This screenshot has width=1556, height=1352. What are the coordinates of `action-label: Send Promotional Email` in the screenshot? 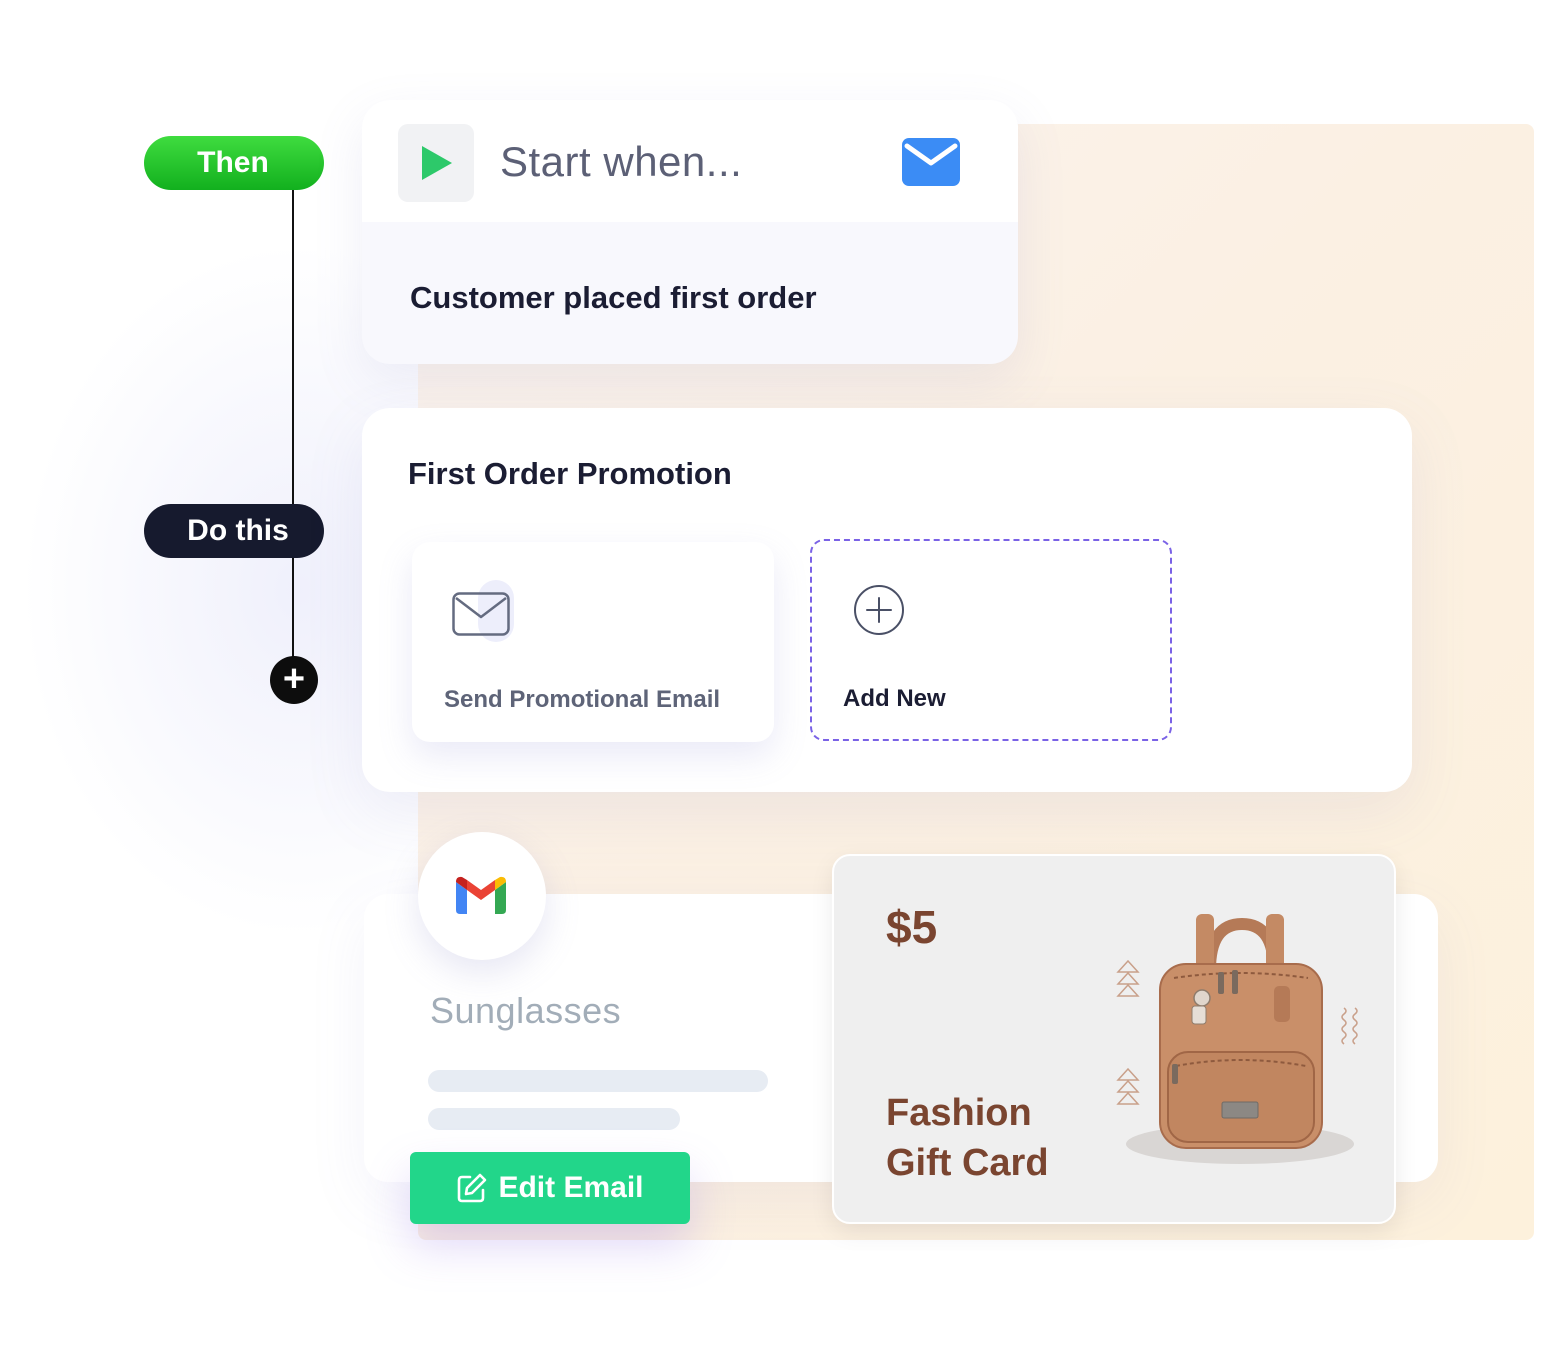 It's located at (582, 699).